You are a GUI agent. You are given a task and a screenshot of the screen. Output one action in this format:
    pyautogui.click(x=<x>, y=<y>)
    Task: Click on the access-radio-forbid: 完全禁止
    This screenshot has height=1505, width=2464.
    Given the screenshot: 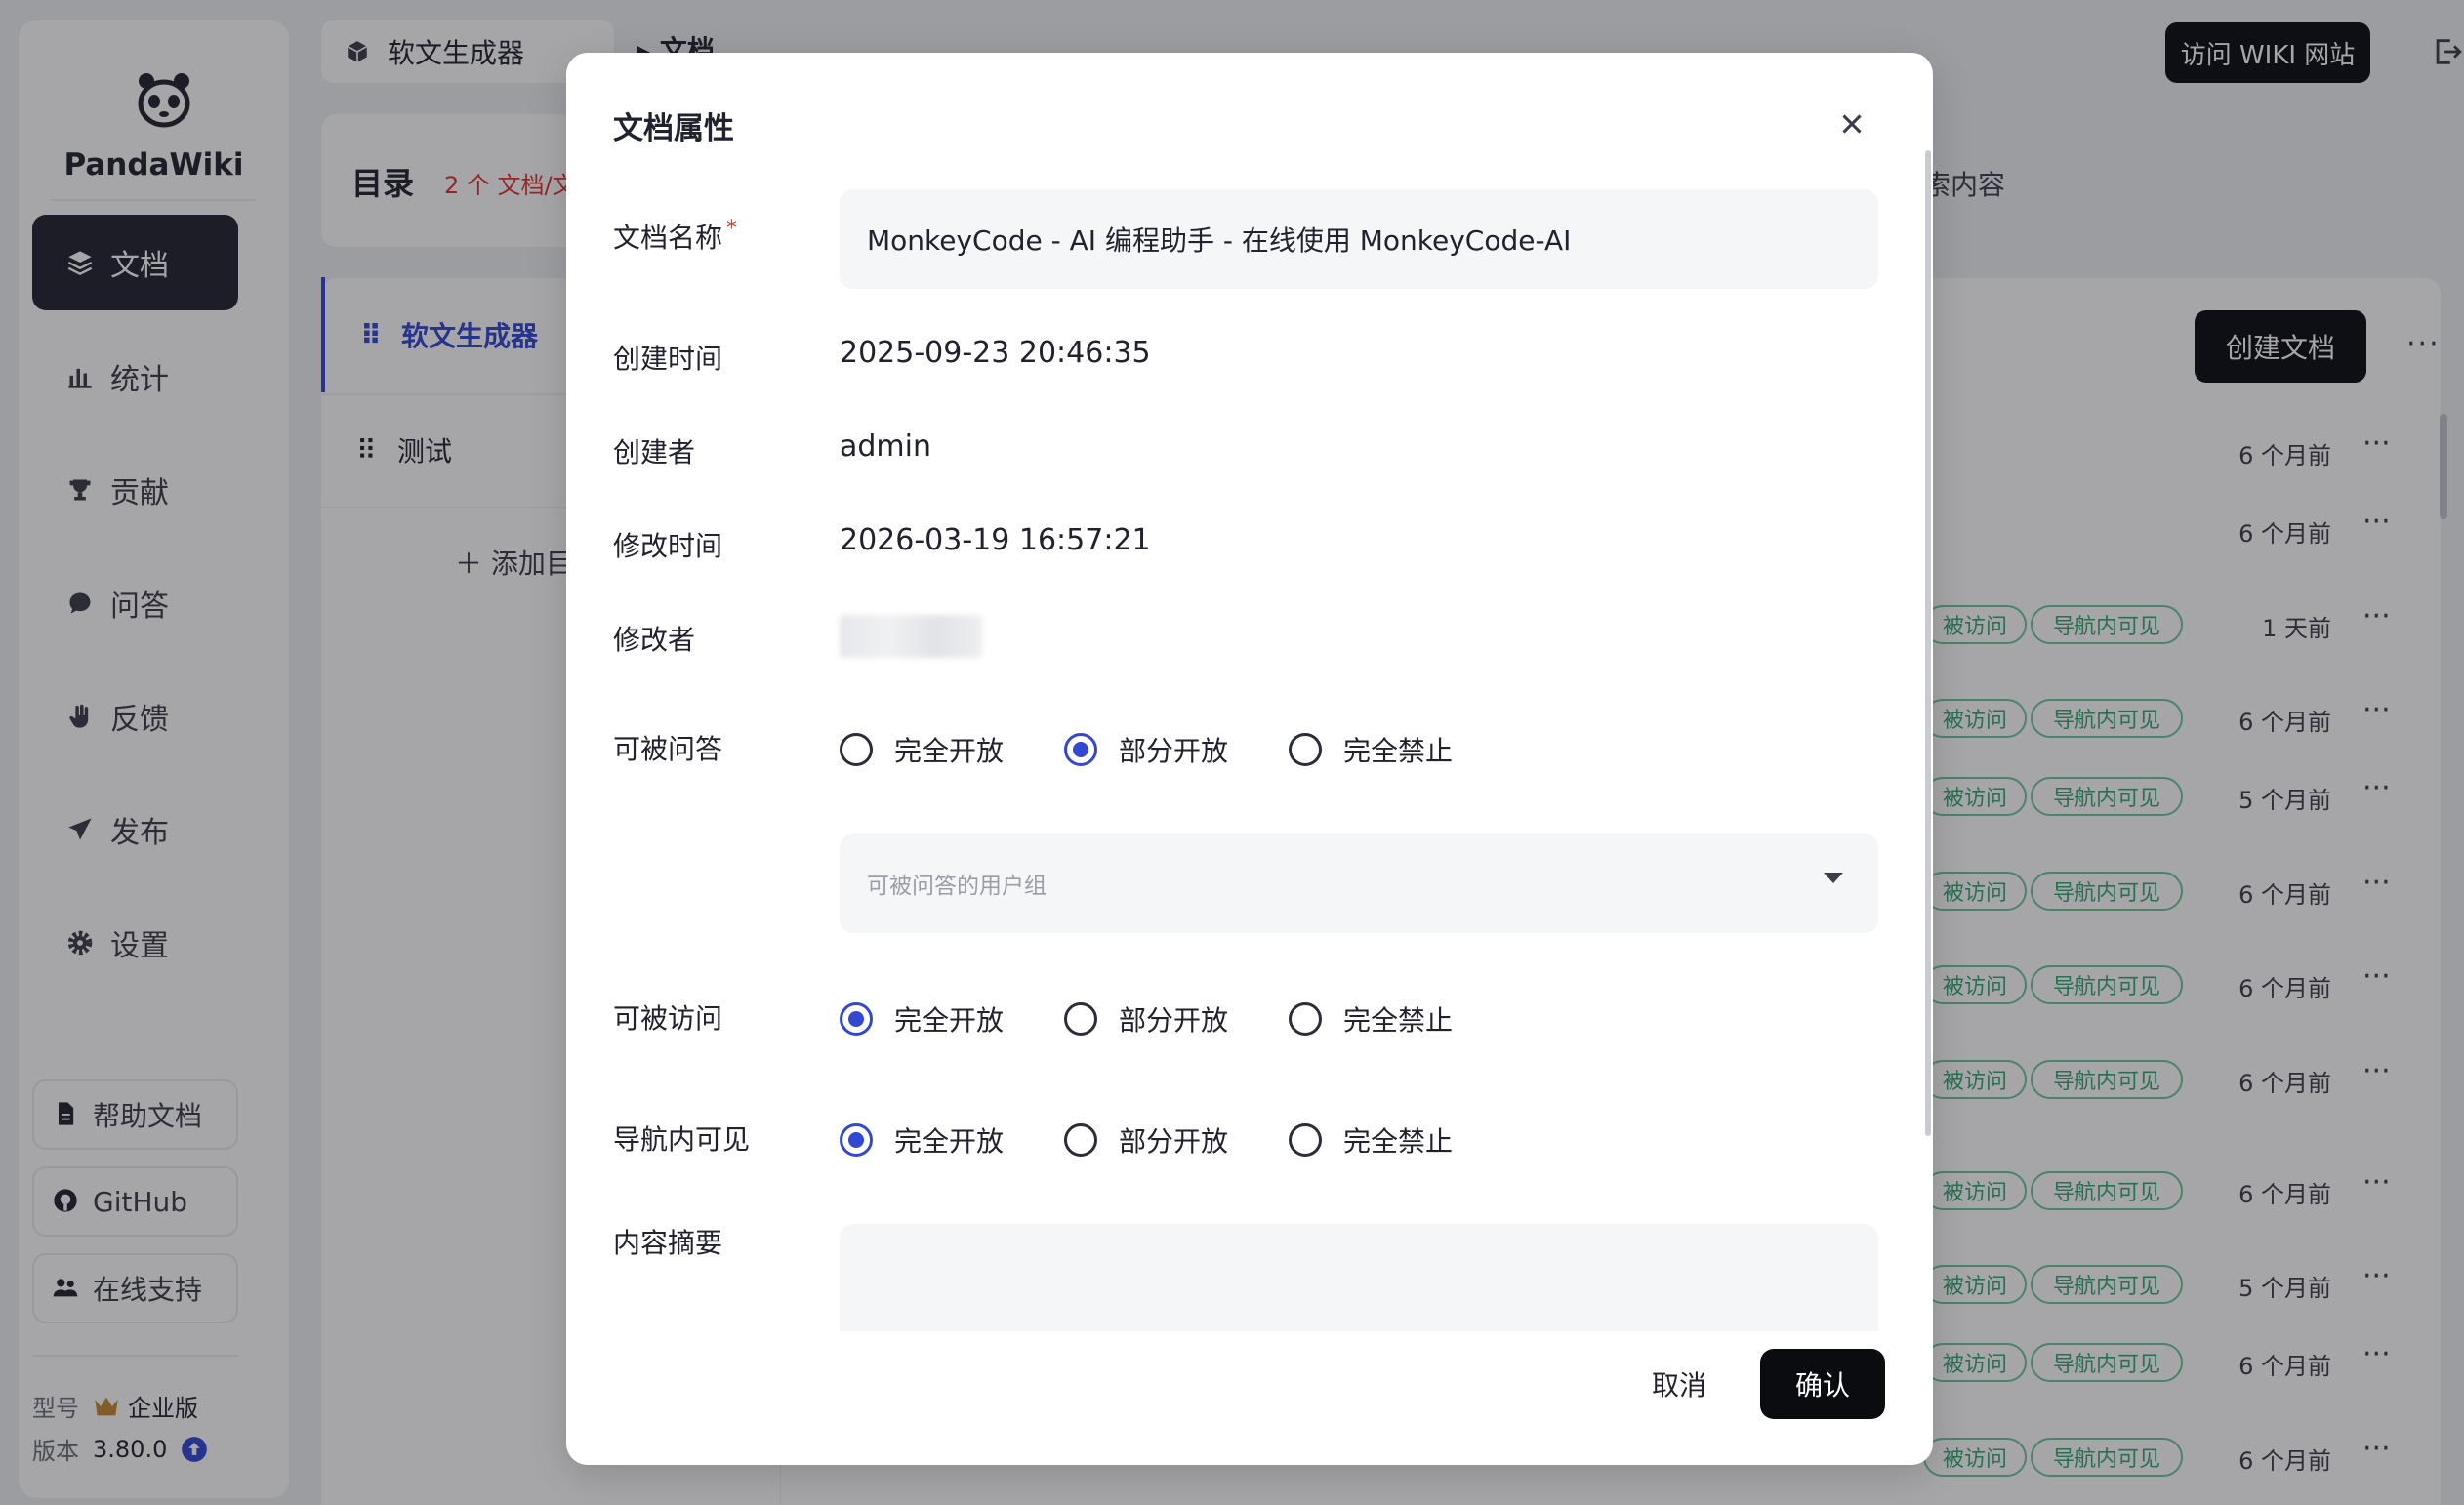 What is the action you would take?
    pyautogui.click(x=1371, y=1018)
    